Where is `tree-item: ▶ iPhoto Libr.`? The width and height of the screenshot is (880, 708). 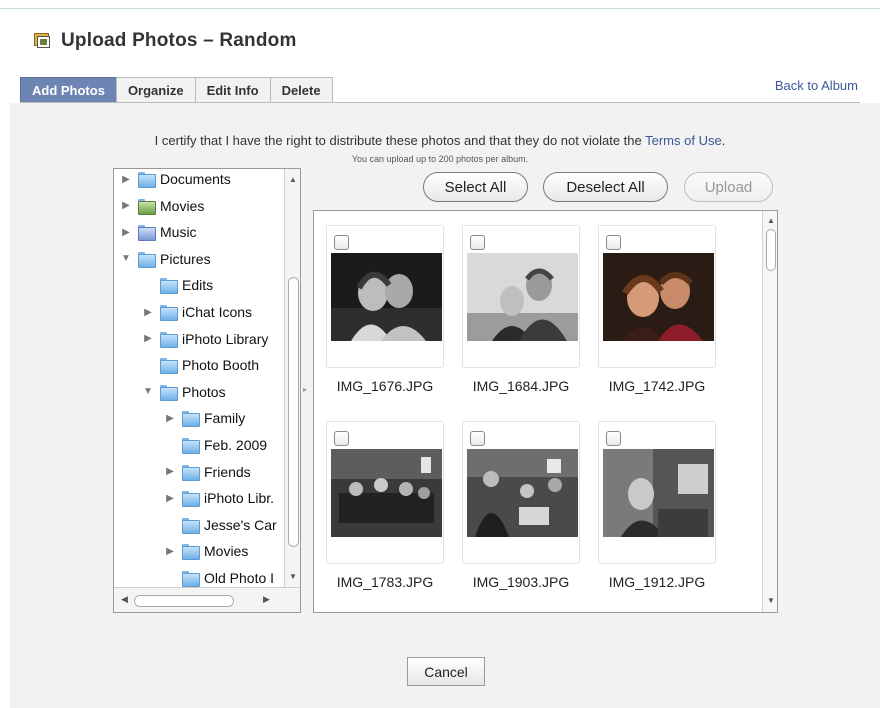 tree-item: ▶ iPhoto Libr. is located at coordinates (219, 498).